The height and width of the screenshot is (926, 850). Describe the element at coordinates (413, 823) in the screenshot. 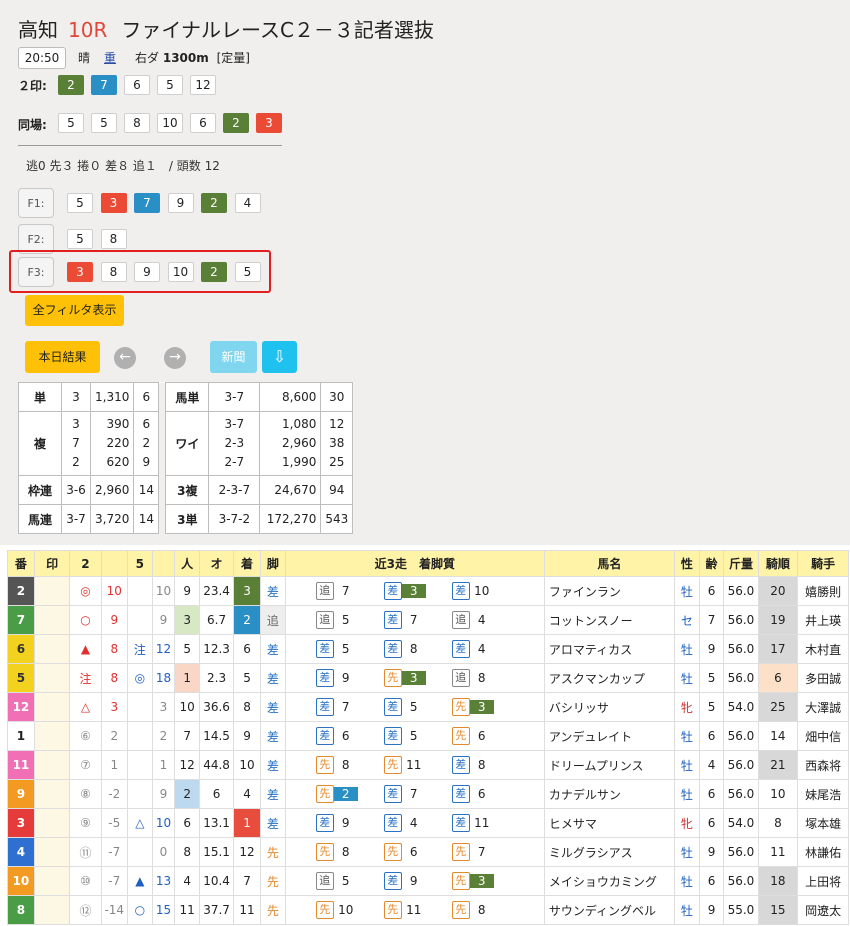

I see `past-finish: 4` at that location.